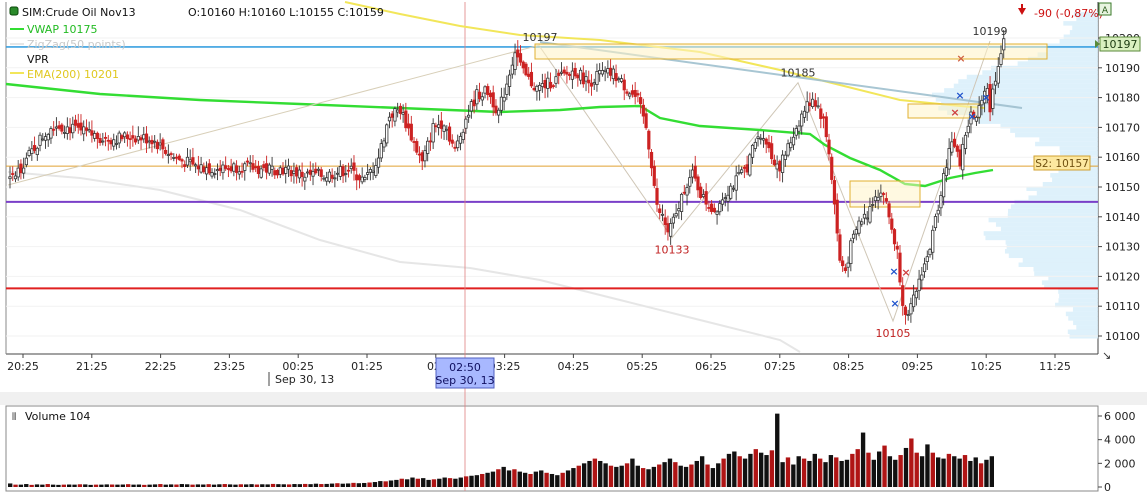 This screenshot has height=497, width=1147. What do you see at coordinates (14, 11) in the screenshot?
I see `instrument-status-icon` at bounding box center [14, 11].